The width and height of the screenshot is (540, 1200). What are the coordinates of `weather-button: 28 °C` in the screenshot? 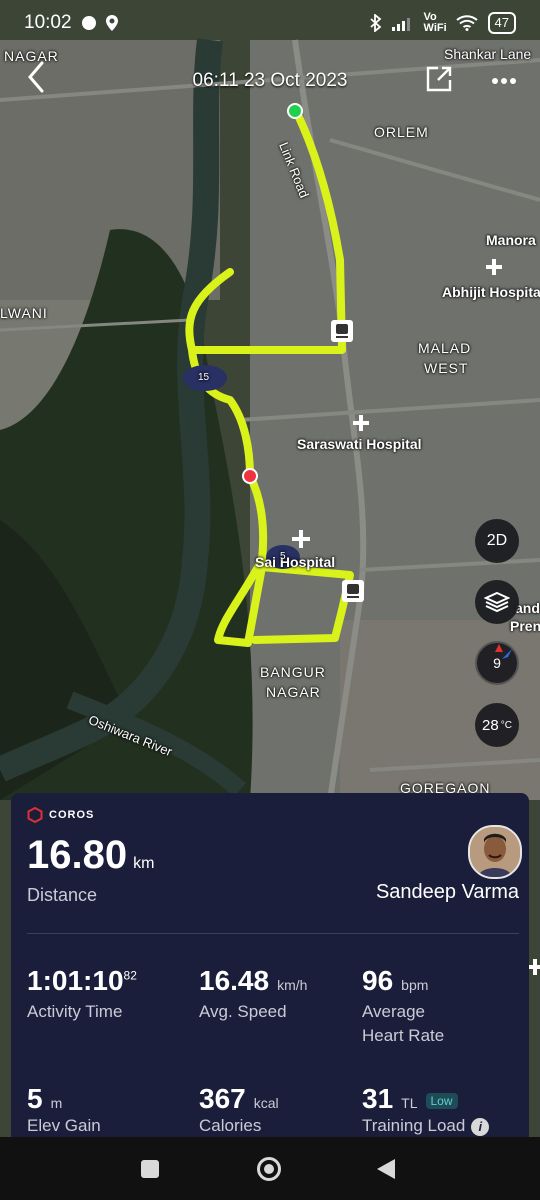 It's located at (497, 725).